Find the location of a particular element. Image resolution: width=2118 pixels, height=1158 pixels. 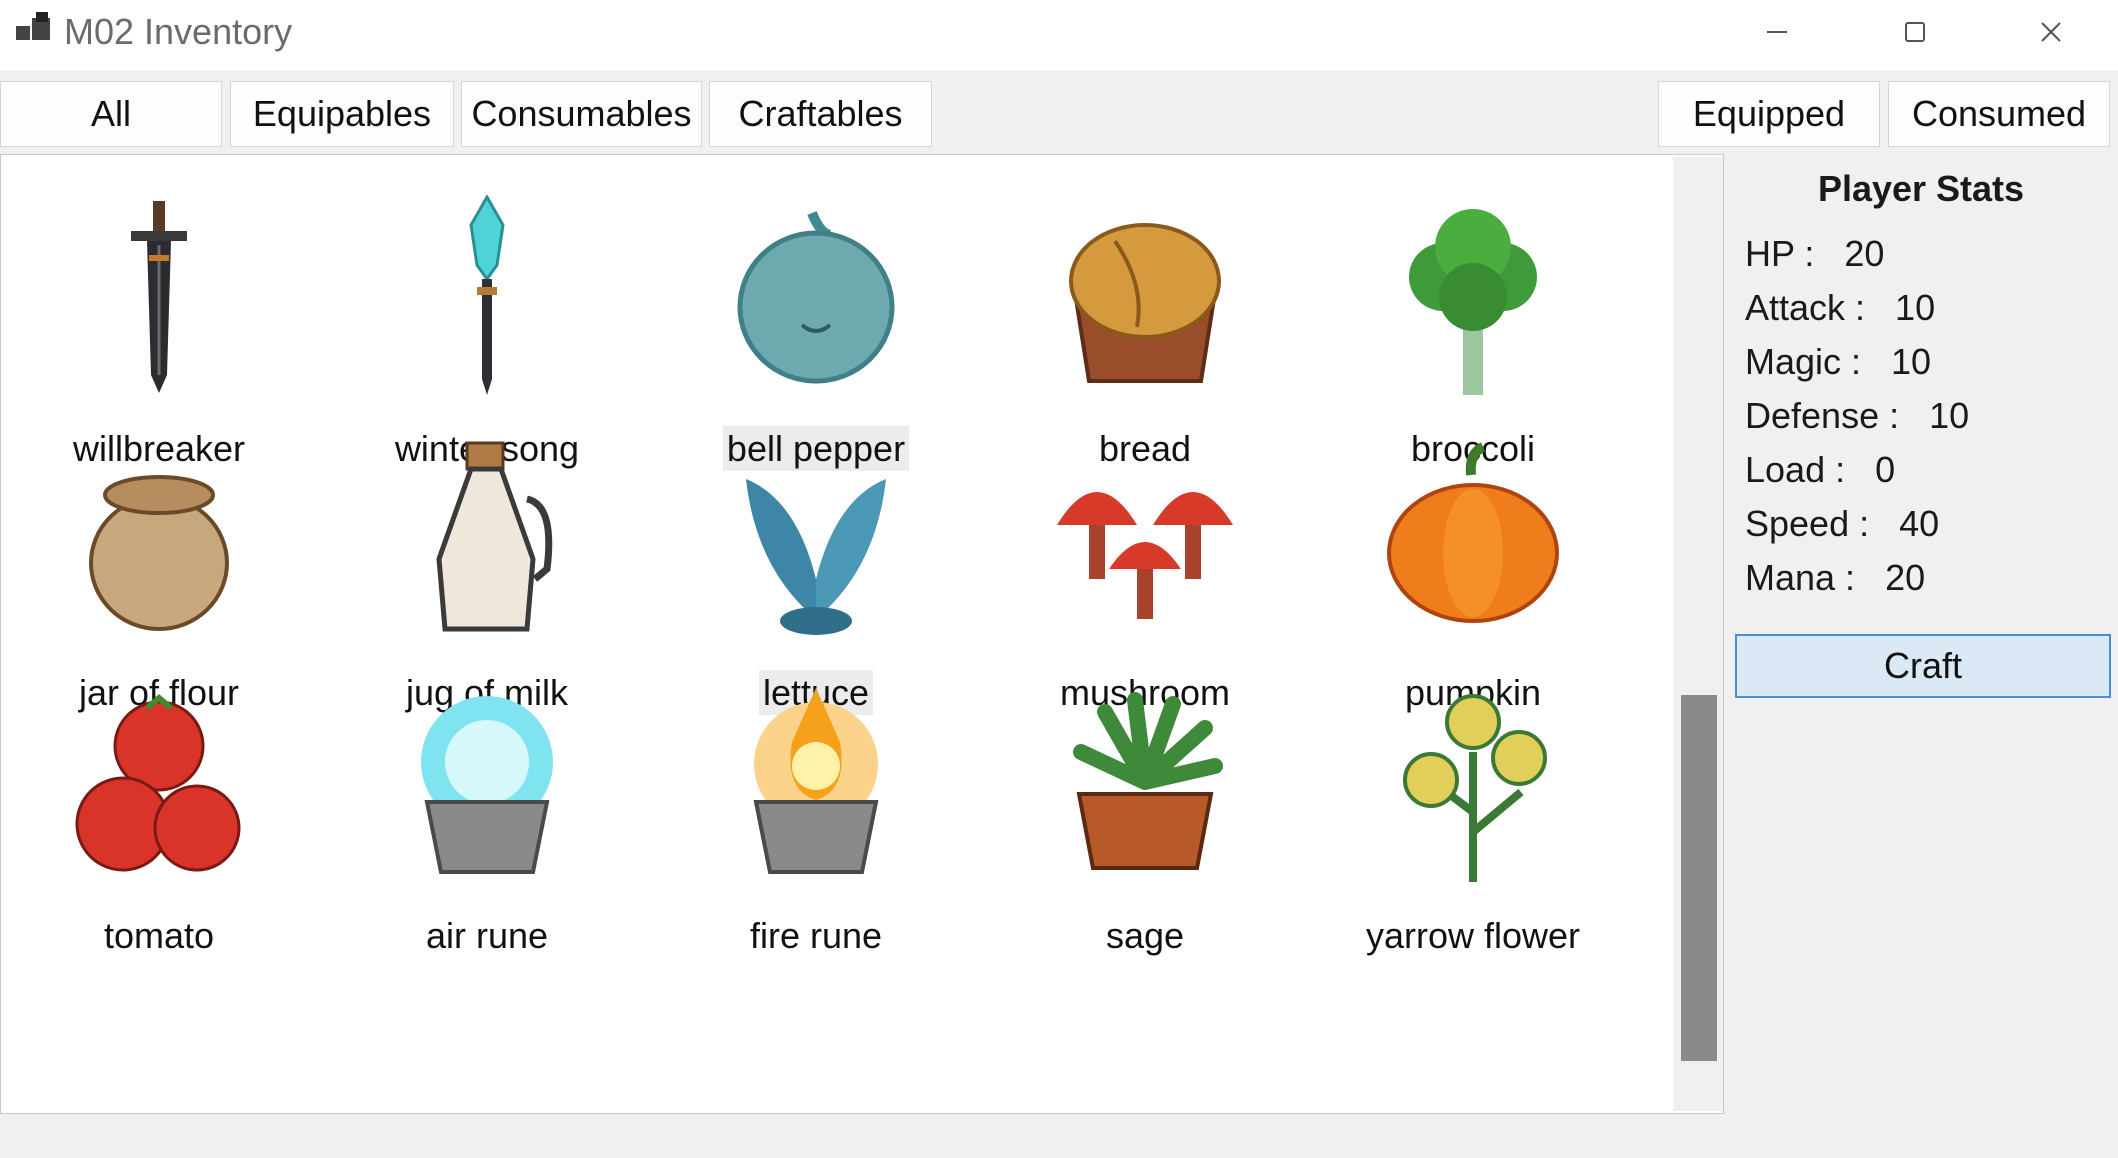

tab-all: All is located at coordinates (111, 114).